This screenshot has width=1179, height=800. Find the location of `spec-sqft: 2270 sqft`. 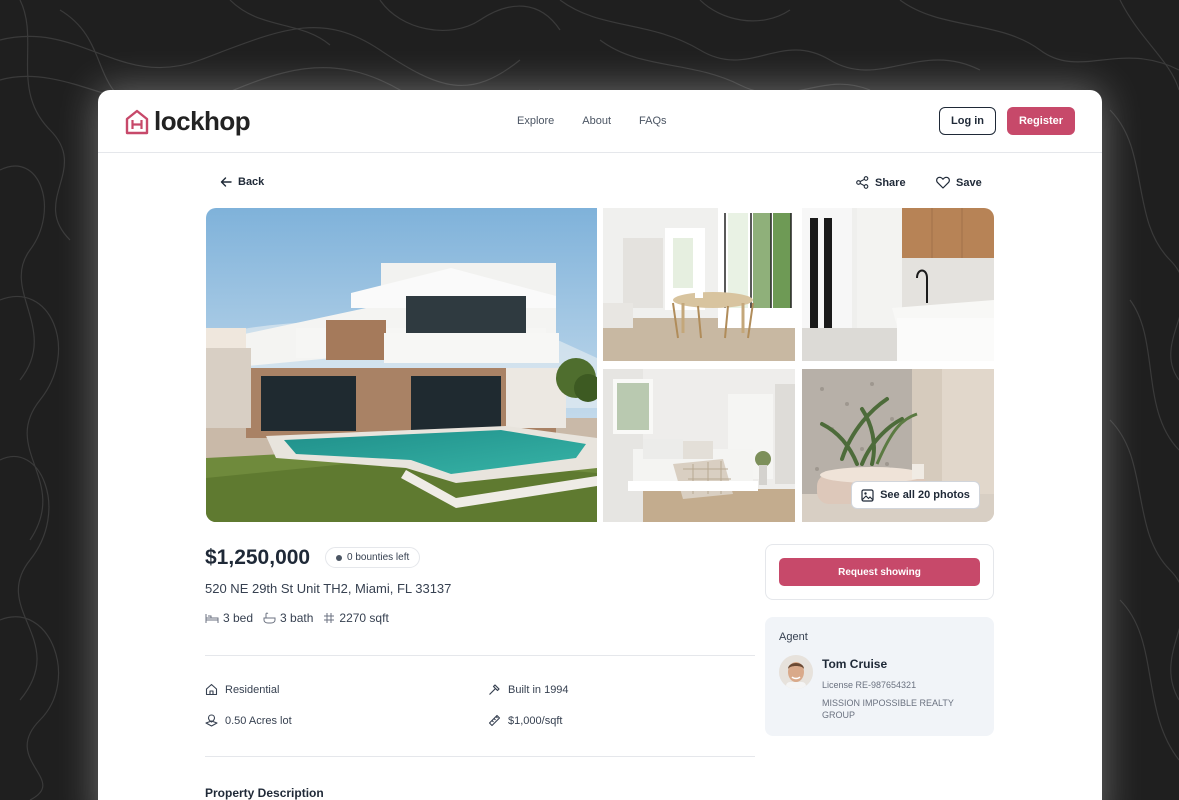

spec-sqft: 2270 sqft is located at coordinates (356, 618).